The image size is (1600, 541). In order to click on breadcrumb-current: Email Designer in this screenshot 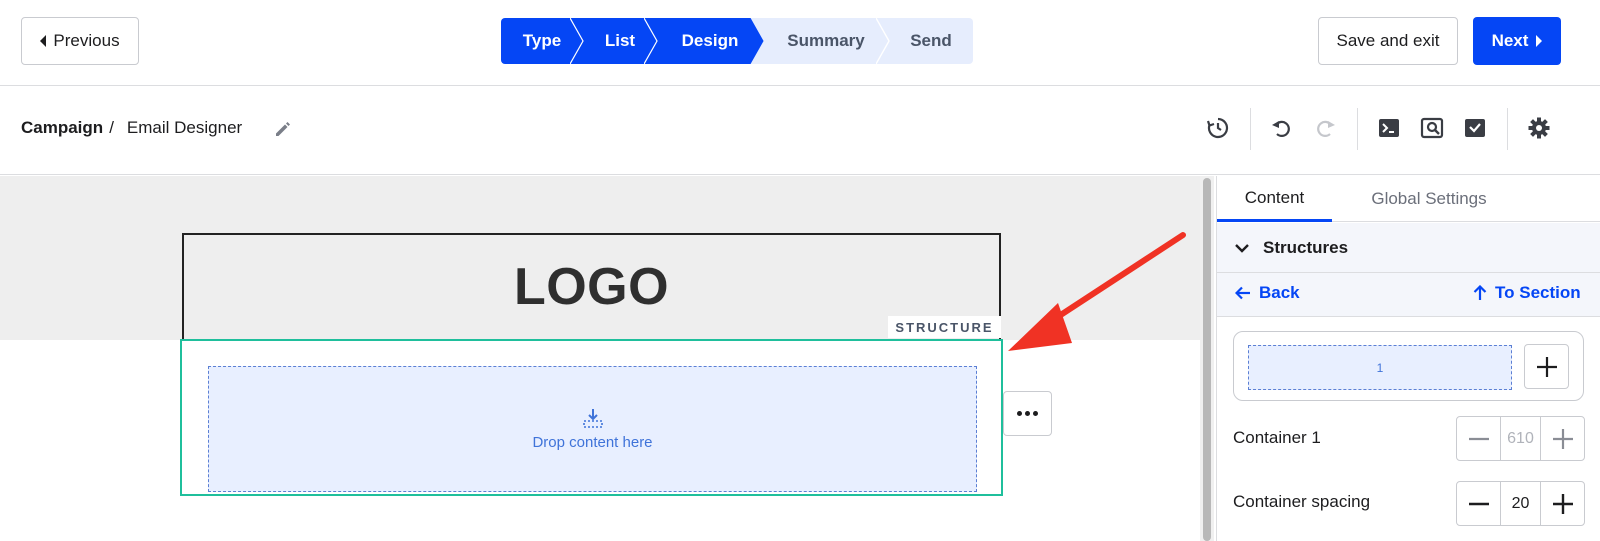, I will do `click(184, 127)`.